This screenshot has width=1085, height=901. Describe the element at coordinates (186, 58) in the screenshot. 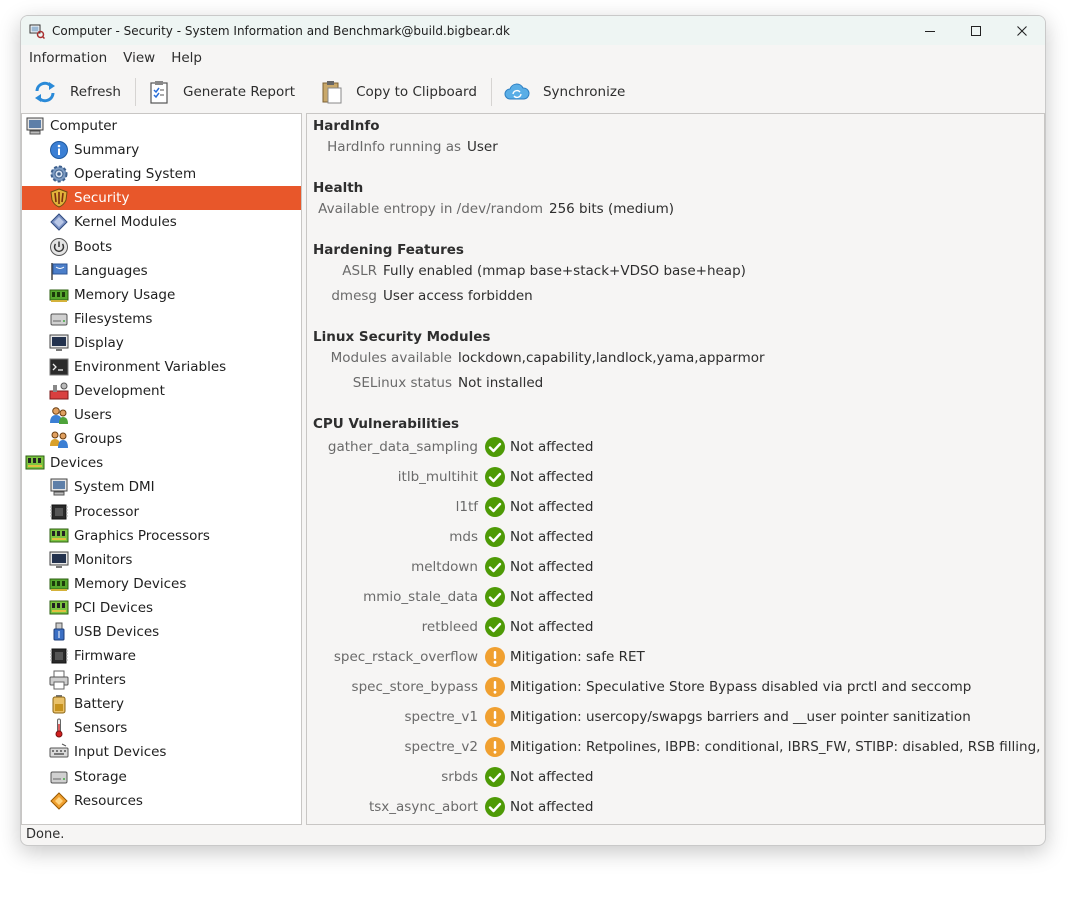

I see `menu-help: Help` at that location.